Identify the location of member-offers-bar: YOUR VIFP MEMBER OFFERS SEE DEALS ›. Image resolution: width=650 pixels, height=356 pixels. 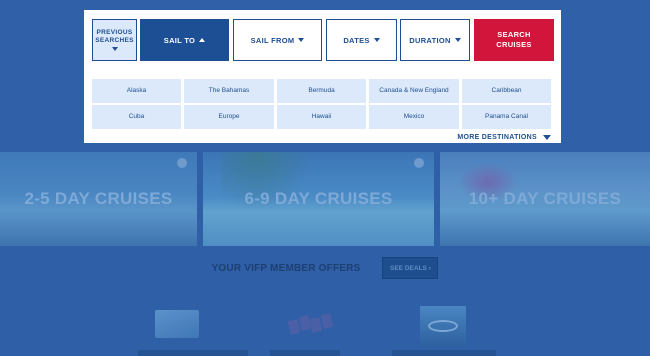
(325, 268).